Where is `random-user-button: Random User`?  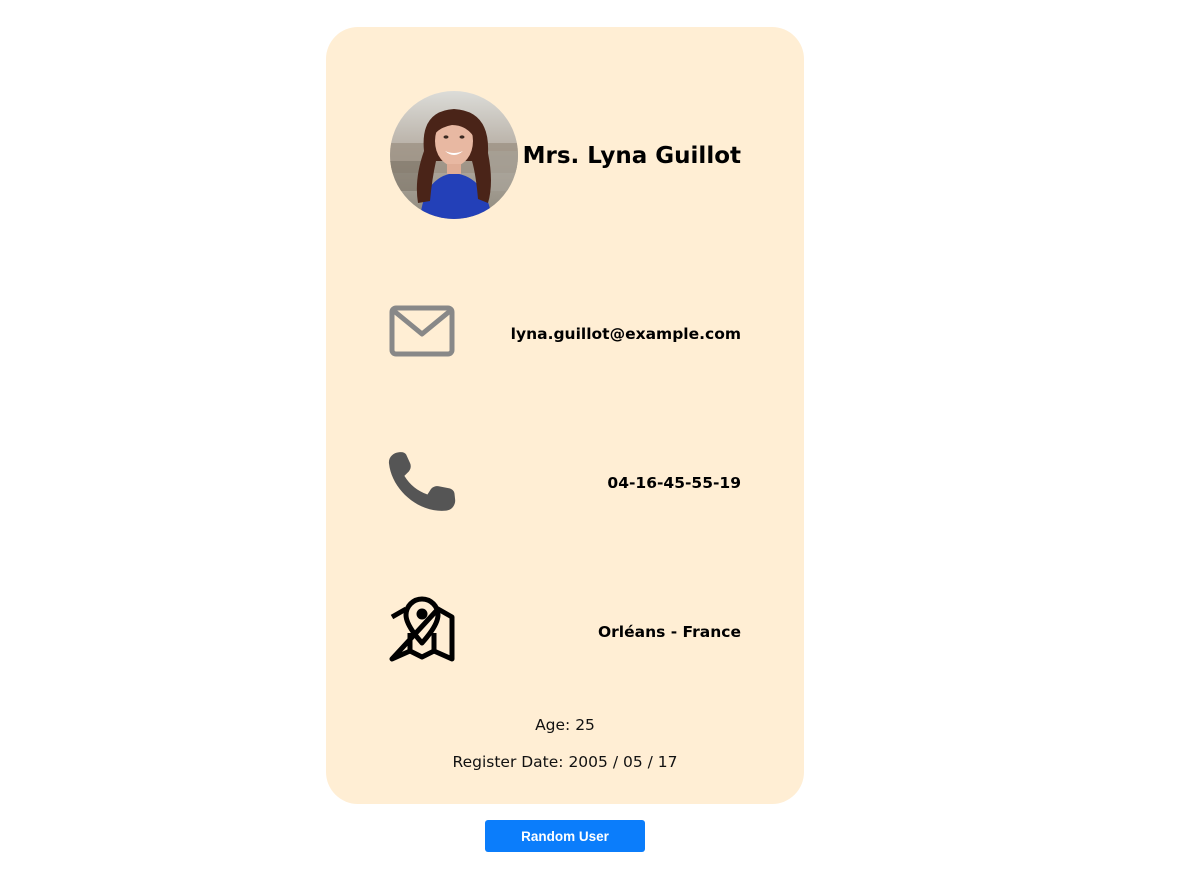
random-user-button: Random User is located at coordinates (565, 836).